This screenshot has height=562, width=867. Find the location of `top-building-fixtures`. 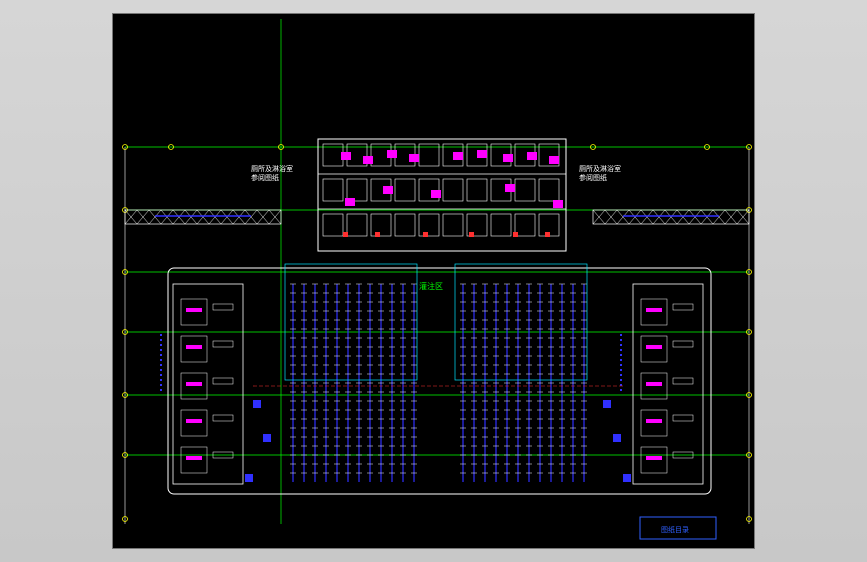

top-building-fixtures is located at coordinates (452, 193).